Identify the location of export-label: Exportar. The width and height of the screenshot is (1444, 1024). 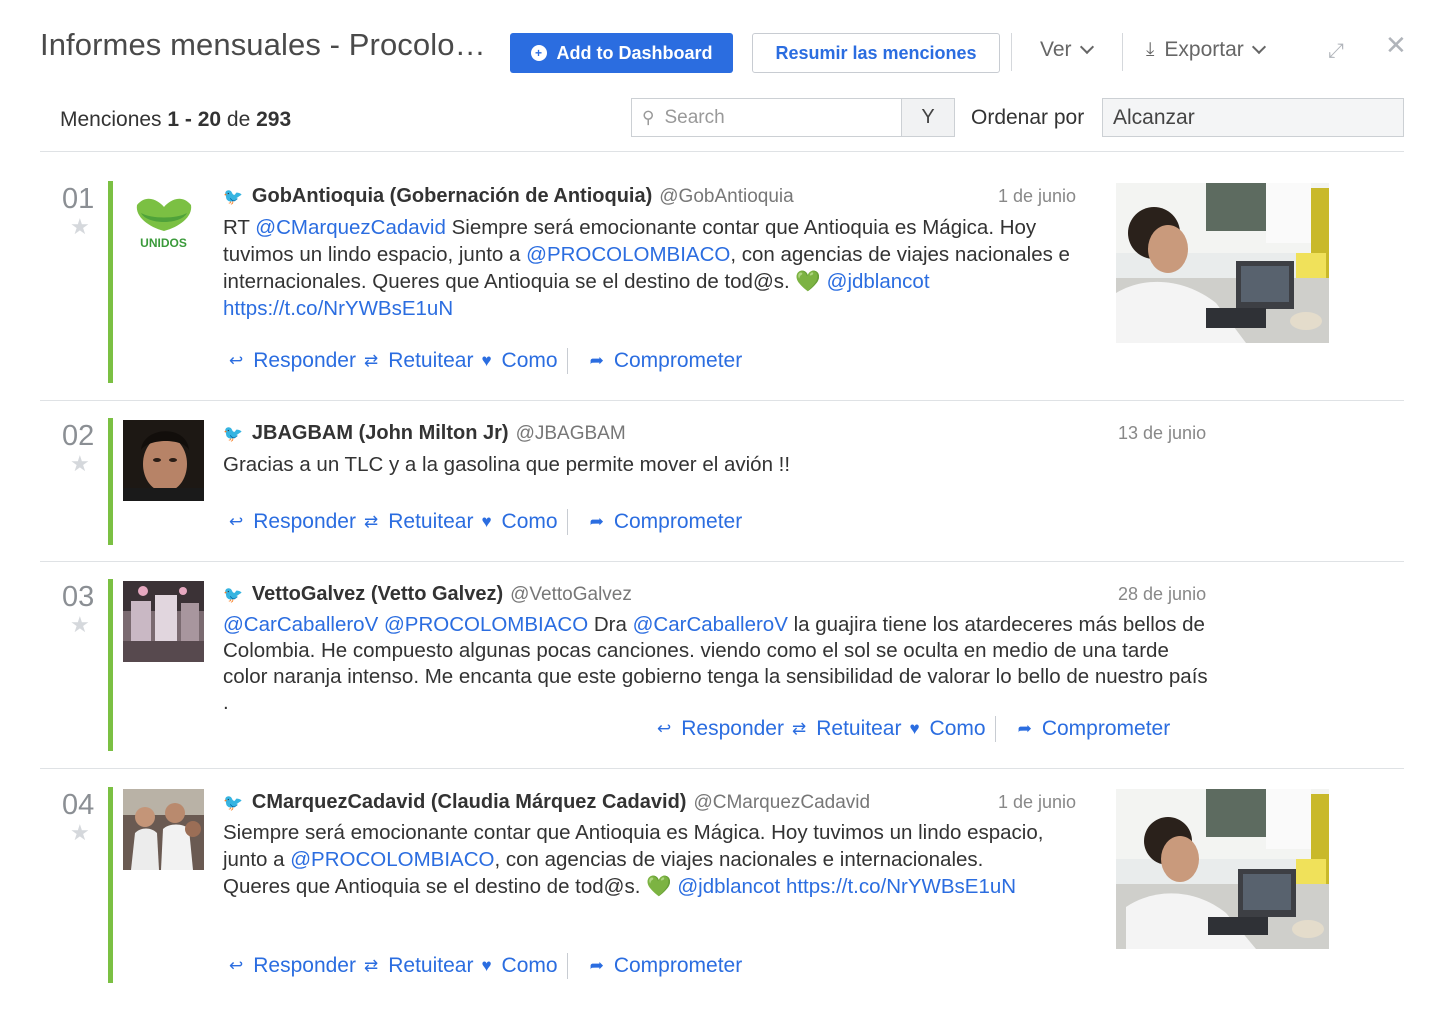
(1204, 49).